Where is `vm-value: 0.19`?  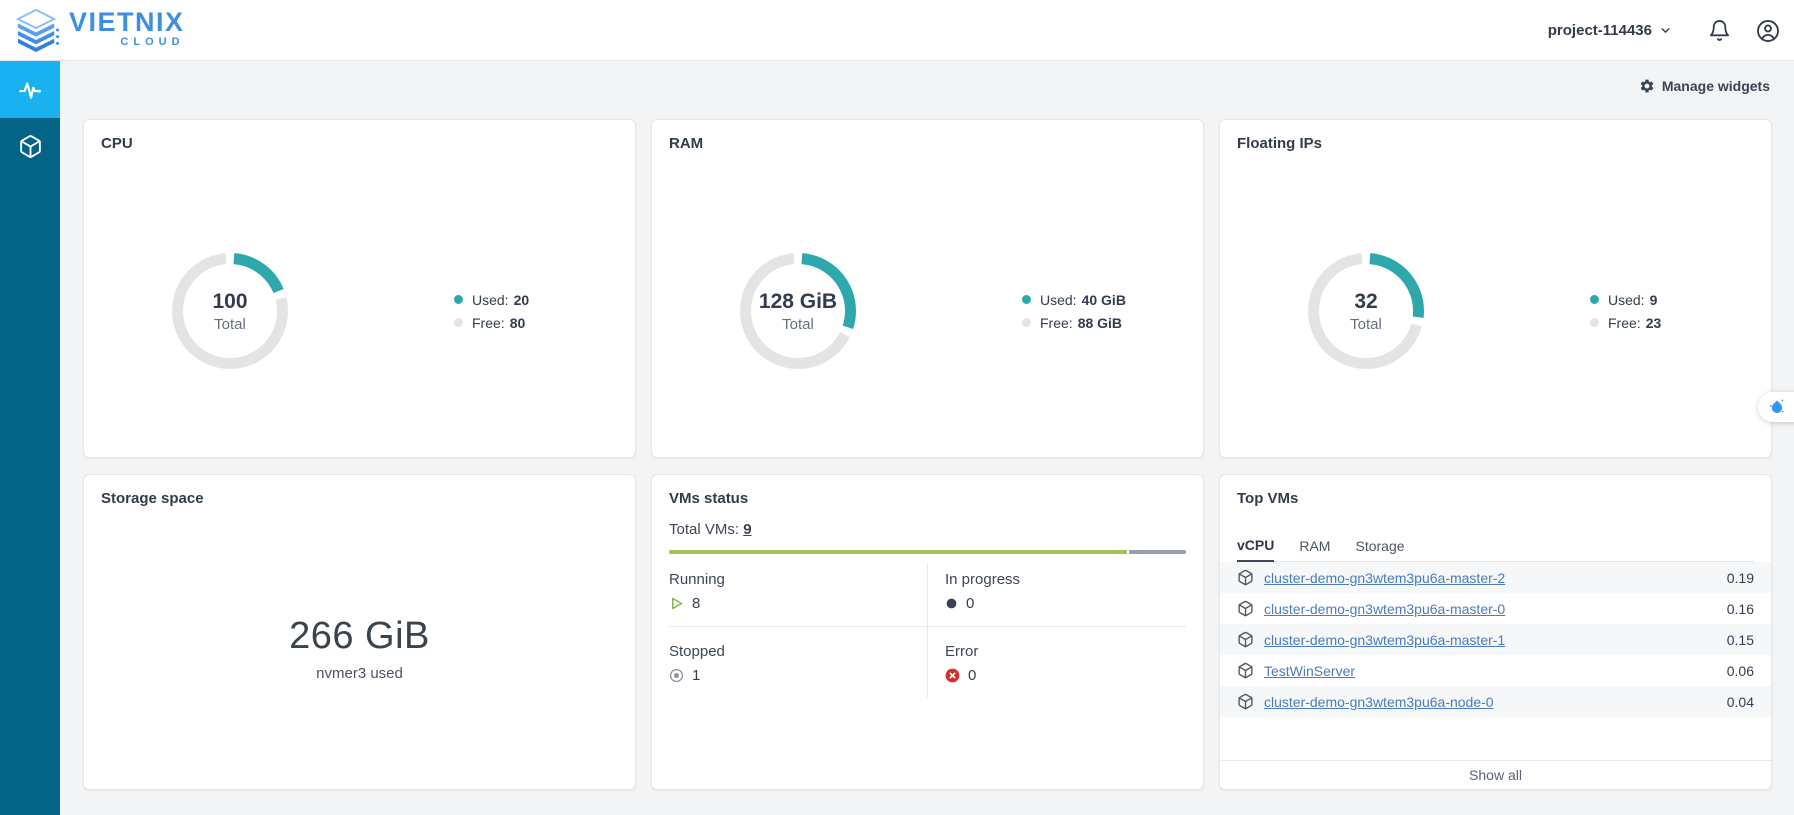 vm-value: 0.19 is located at coordinates (1740, 577).